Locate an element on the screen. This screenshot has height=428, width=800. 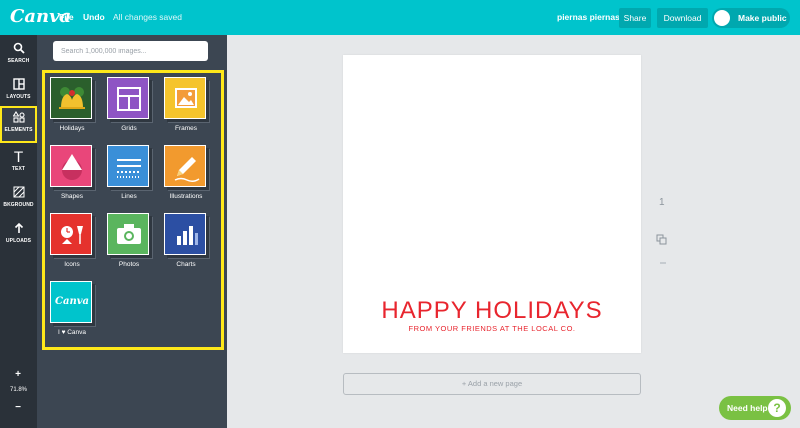
tile-frames: Frames is located at coordinates (186, 105).